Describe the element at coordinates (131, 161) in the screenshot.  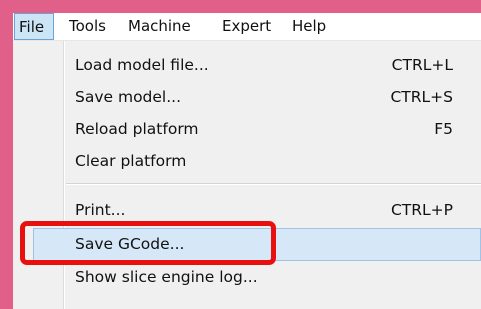
I see `menu-item-label: Clear platform` at that location.